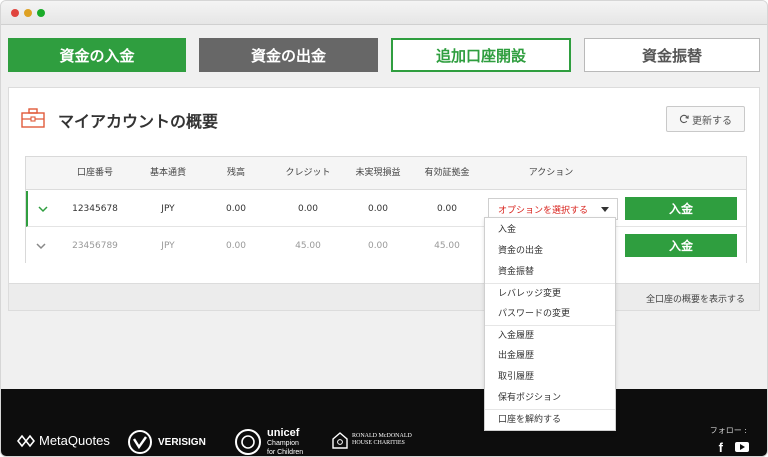 The image size is (768, 457). What do you see at coordinates (235, 173) in the screenshot?
I see `header-balance: 残高` at bounding box center [235, 173].